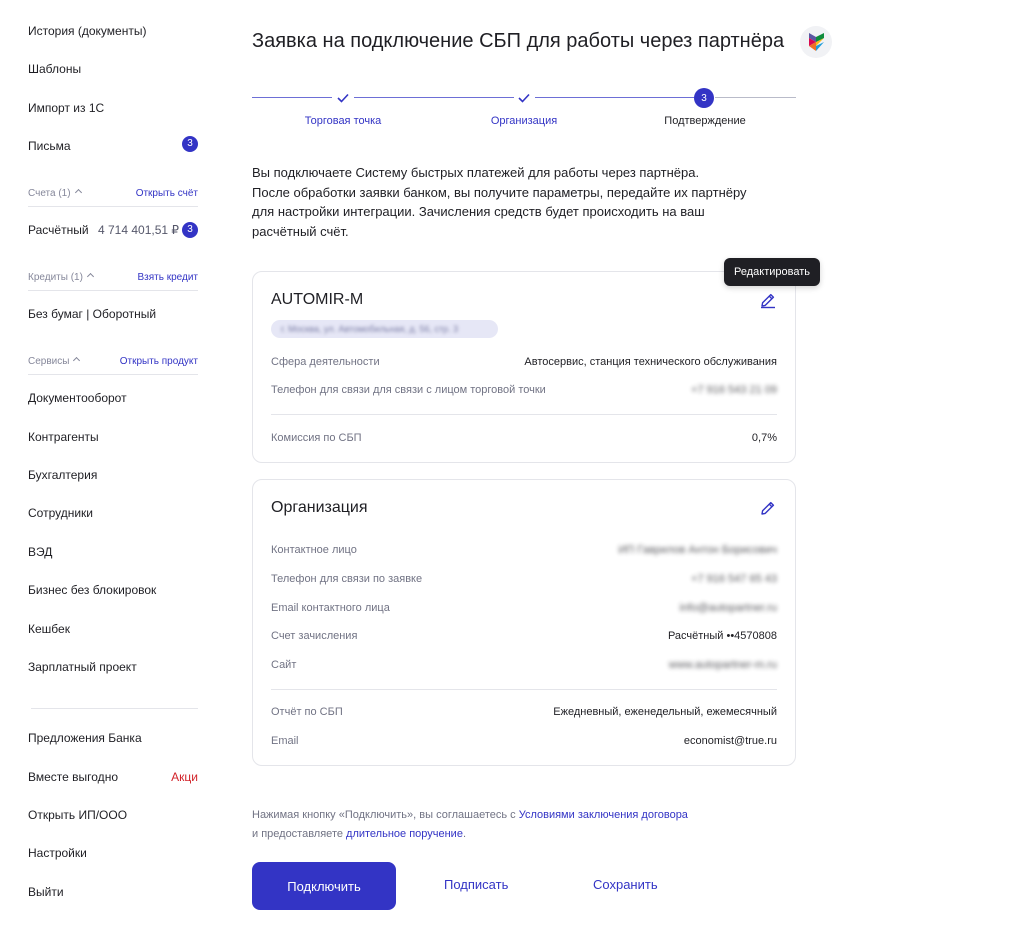  I want to click on field-label: Контактное лицо, so click(314, 550).